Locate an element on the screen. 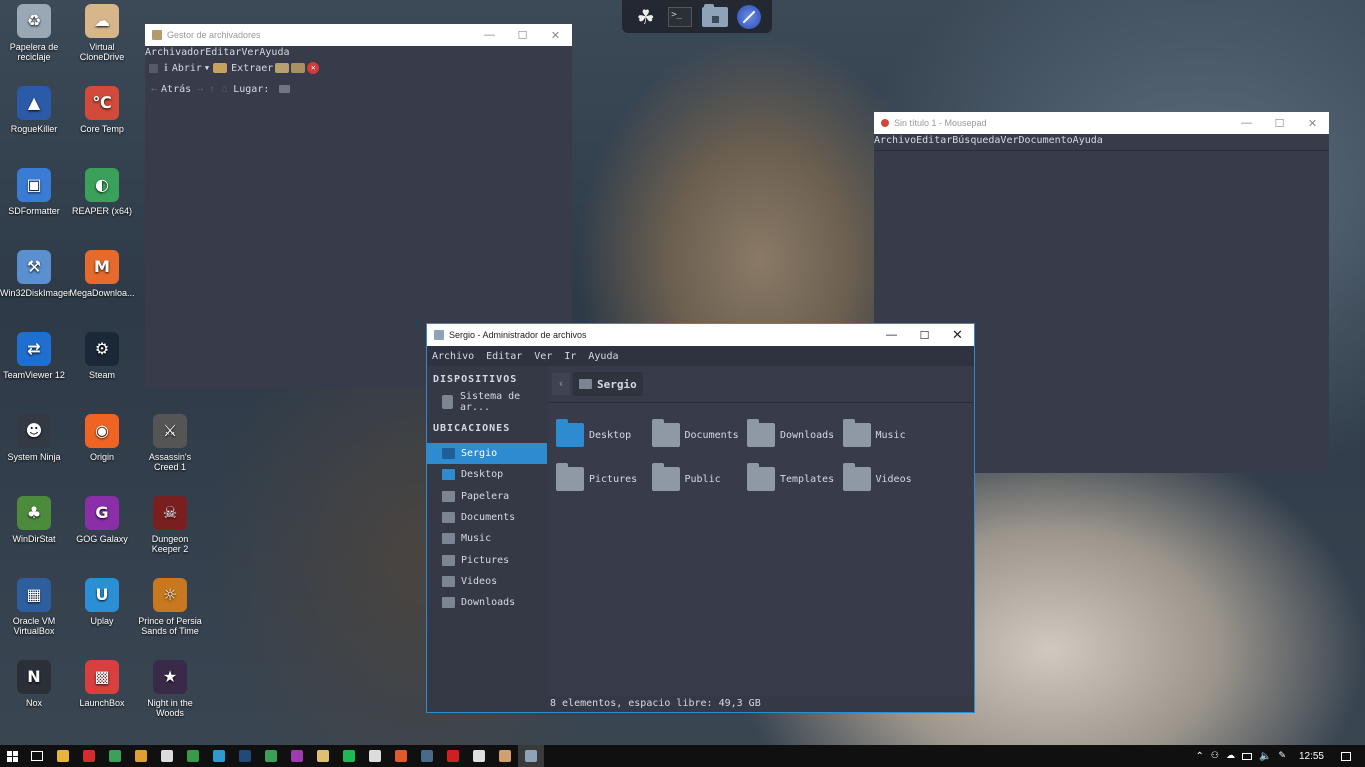 The height and width of the screenshot is (767, 1365). network-share-icon: ⚇ is located at coordinates (1215, 756).